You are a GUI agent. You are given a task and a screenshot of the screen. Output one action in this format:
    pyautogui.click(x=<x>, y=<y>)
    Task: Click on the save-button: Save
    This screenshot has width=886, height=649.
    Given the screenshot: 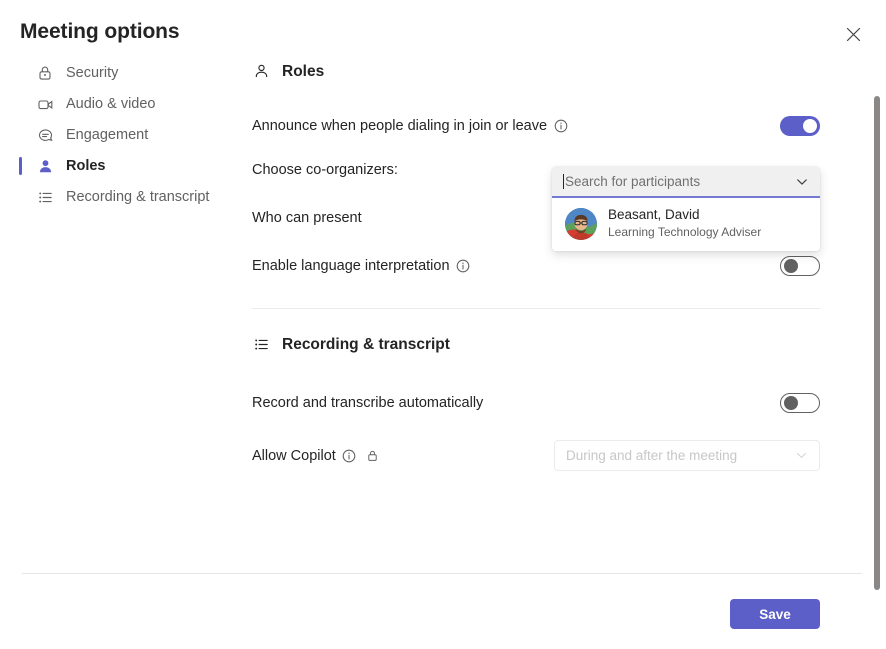 What is the action you would take?
    pyautogui.click(x=775, y=614)
    